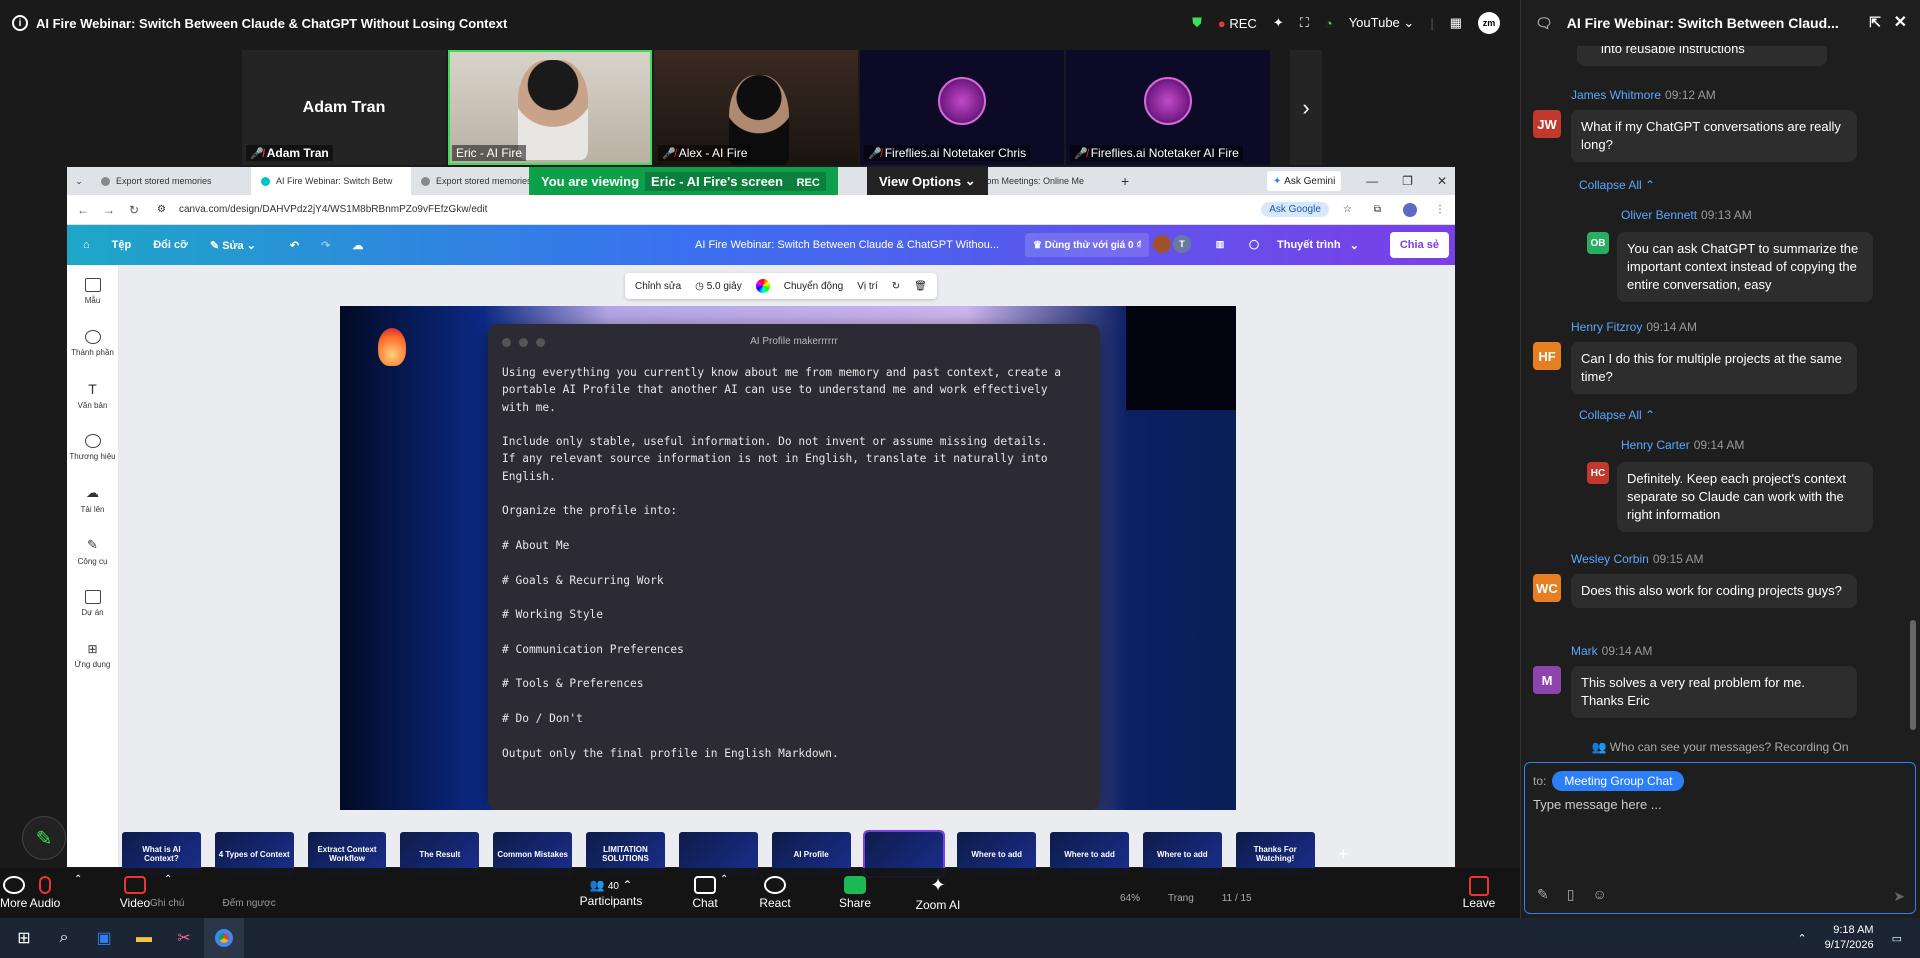  What do you see at coordinates (1168, 107) in the screenshot?
I see `video-tile: 🎤̸ Fireflies.ai Notetaker AI Fire` at bounding box center [1168, 107].